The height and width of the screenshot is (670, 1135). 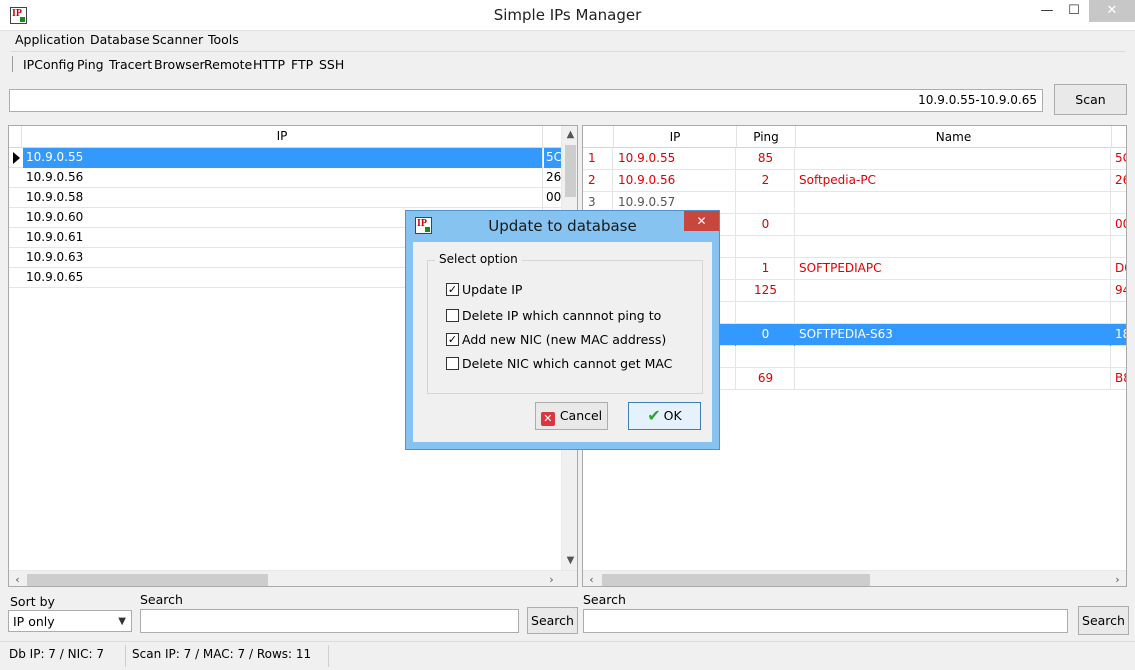 What do you see at coordinates (664, 416) in the screenshot?
I see `ok-button: ✔ OK` at bounding box center [664, 416].